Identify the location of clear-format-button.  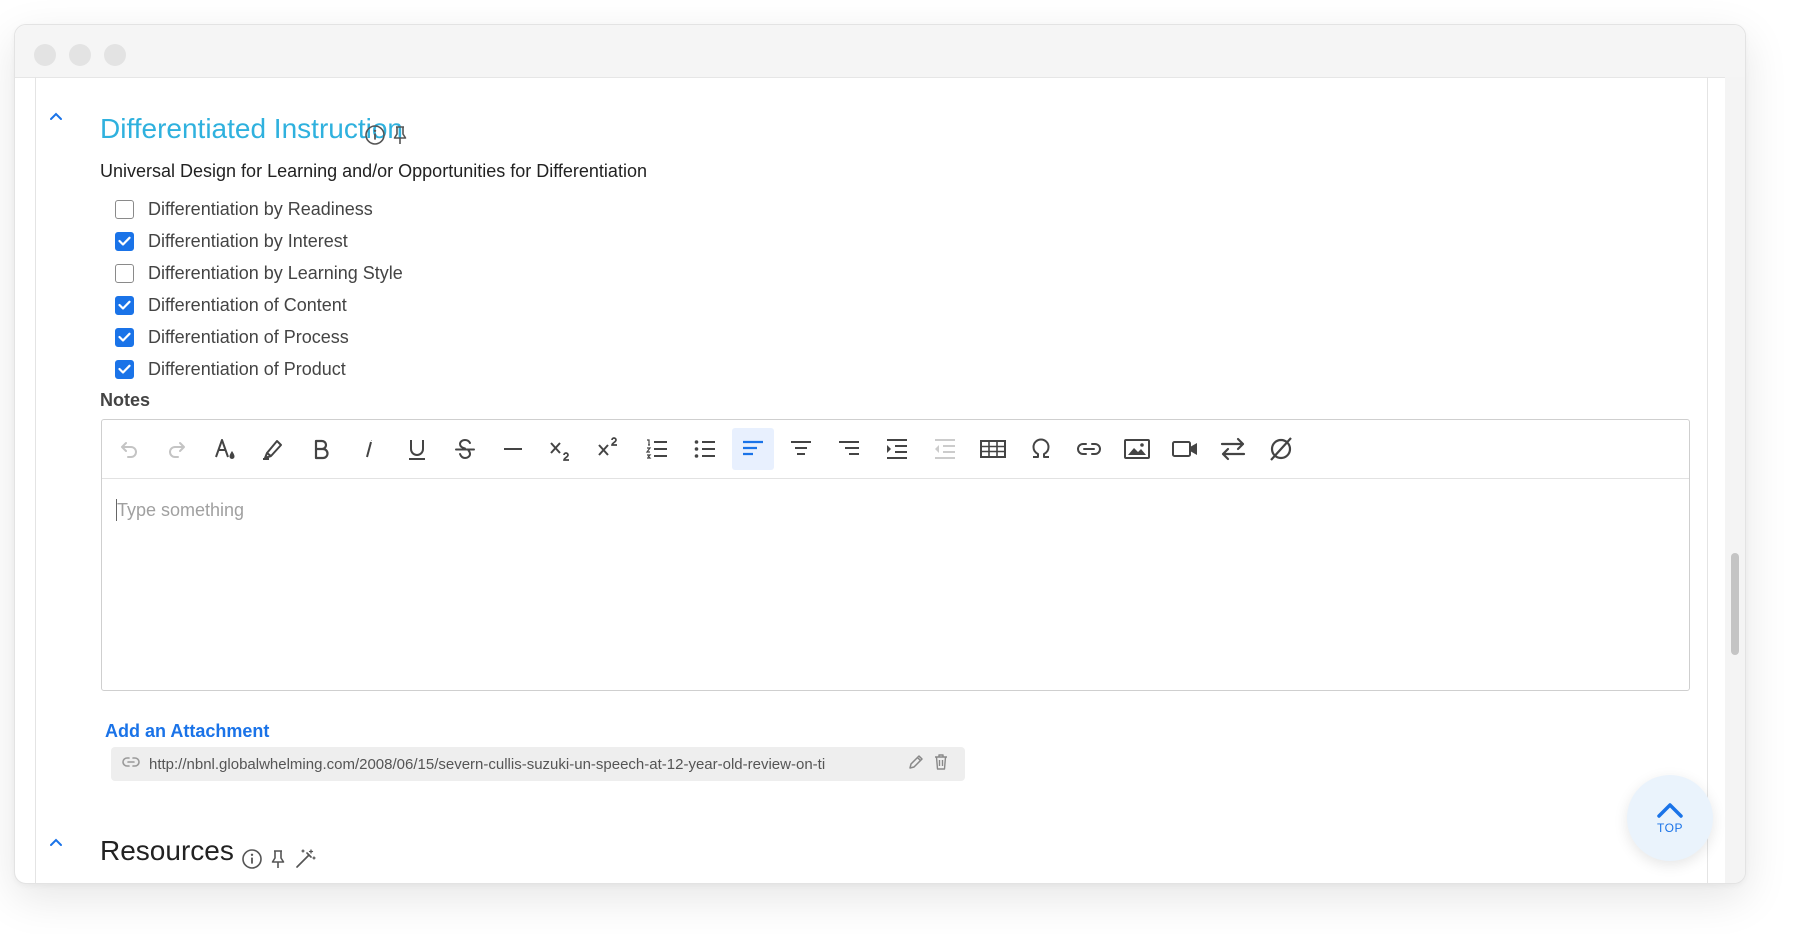
(1281, 449).